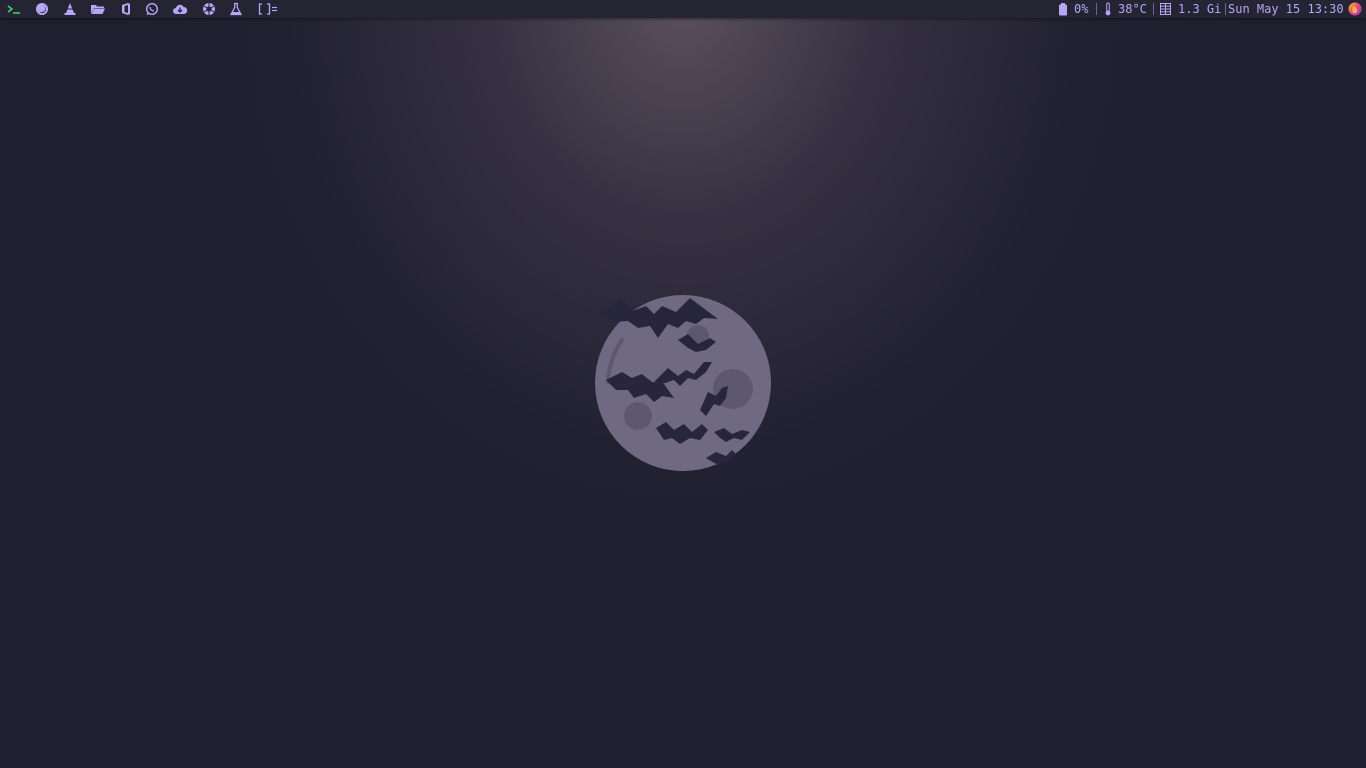  What do you see at coordinates (1073, 9) in the screenshot?
I see `battery-module: 0%` at bounding box center [1073, 9].